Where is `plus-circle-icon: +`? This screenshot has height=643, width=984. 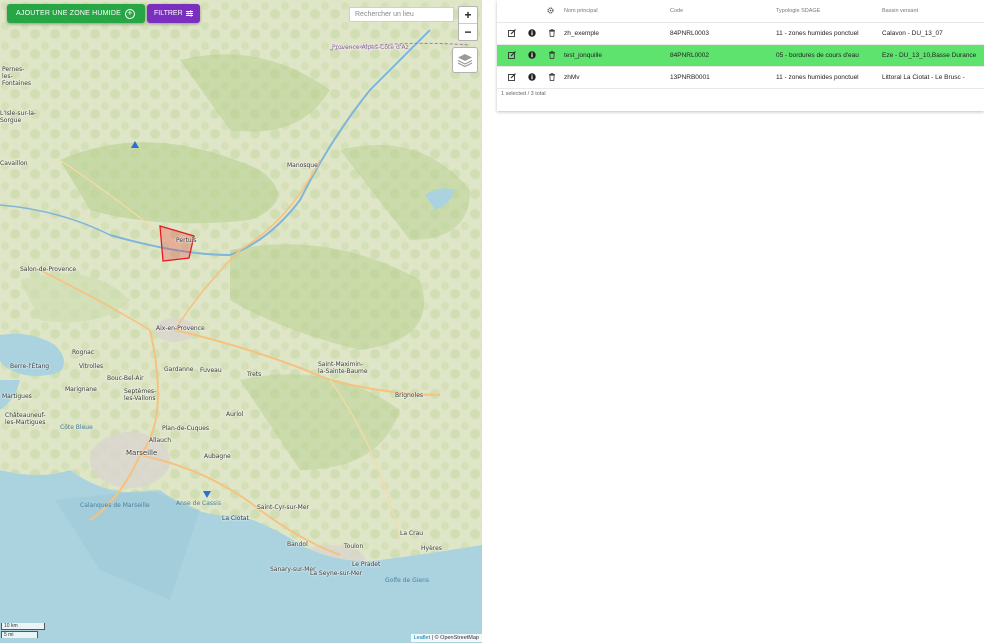 plus-circle-icon: + is located at coordinates (129, 13).